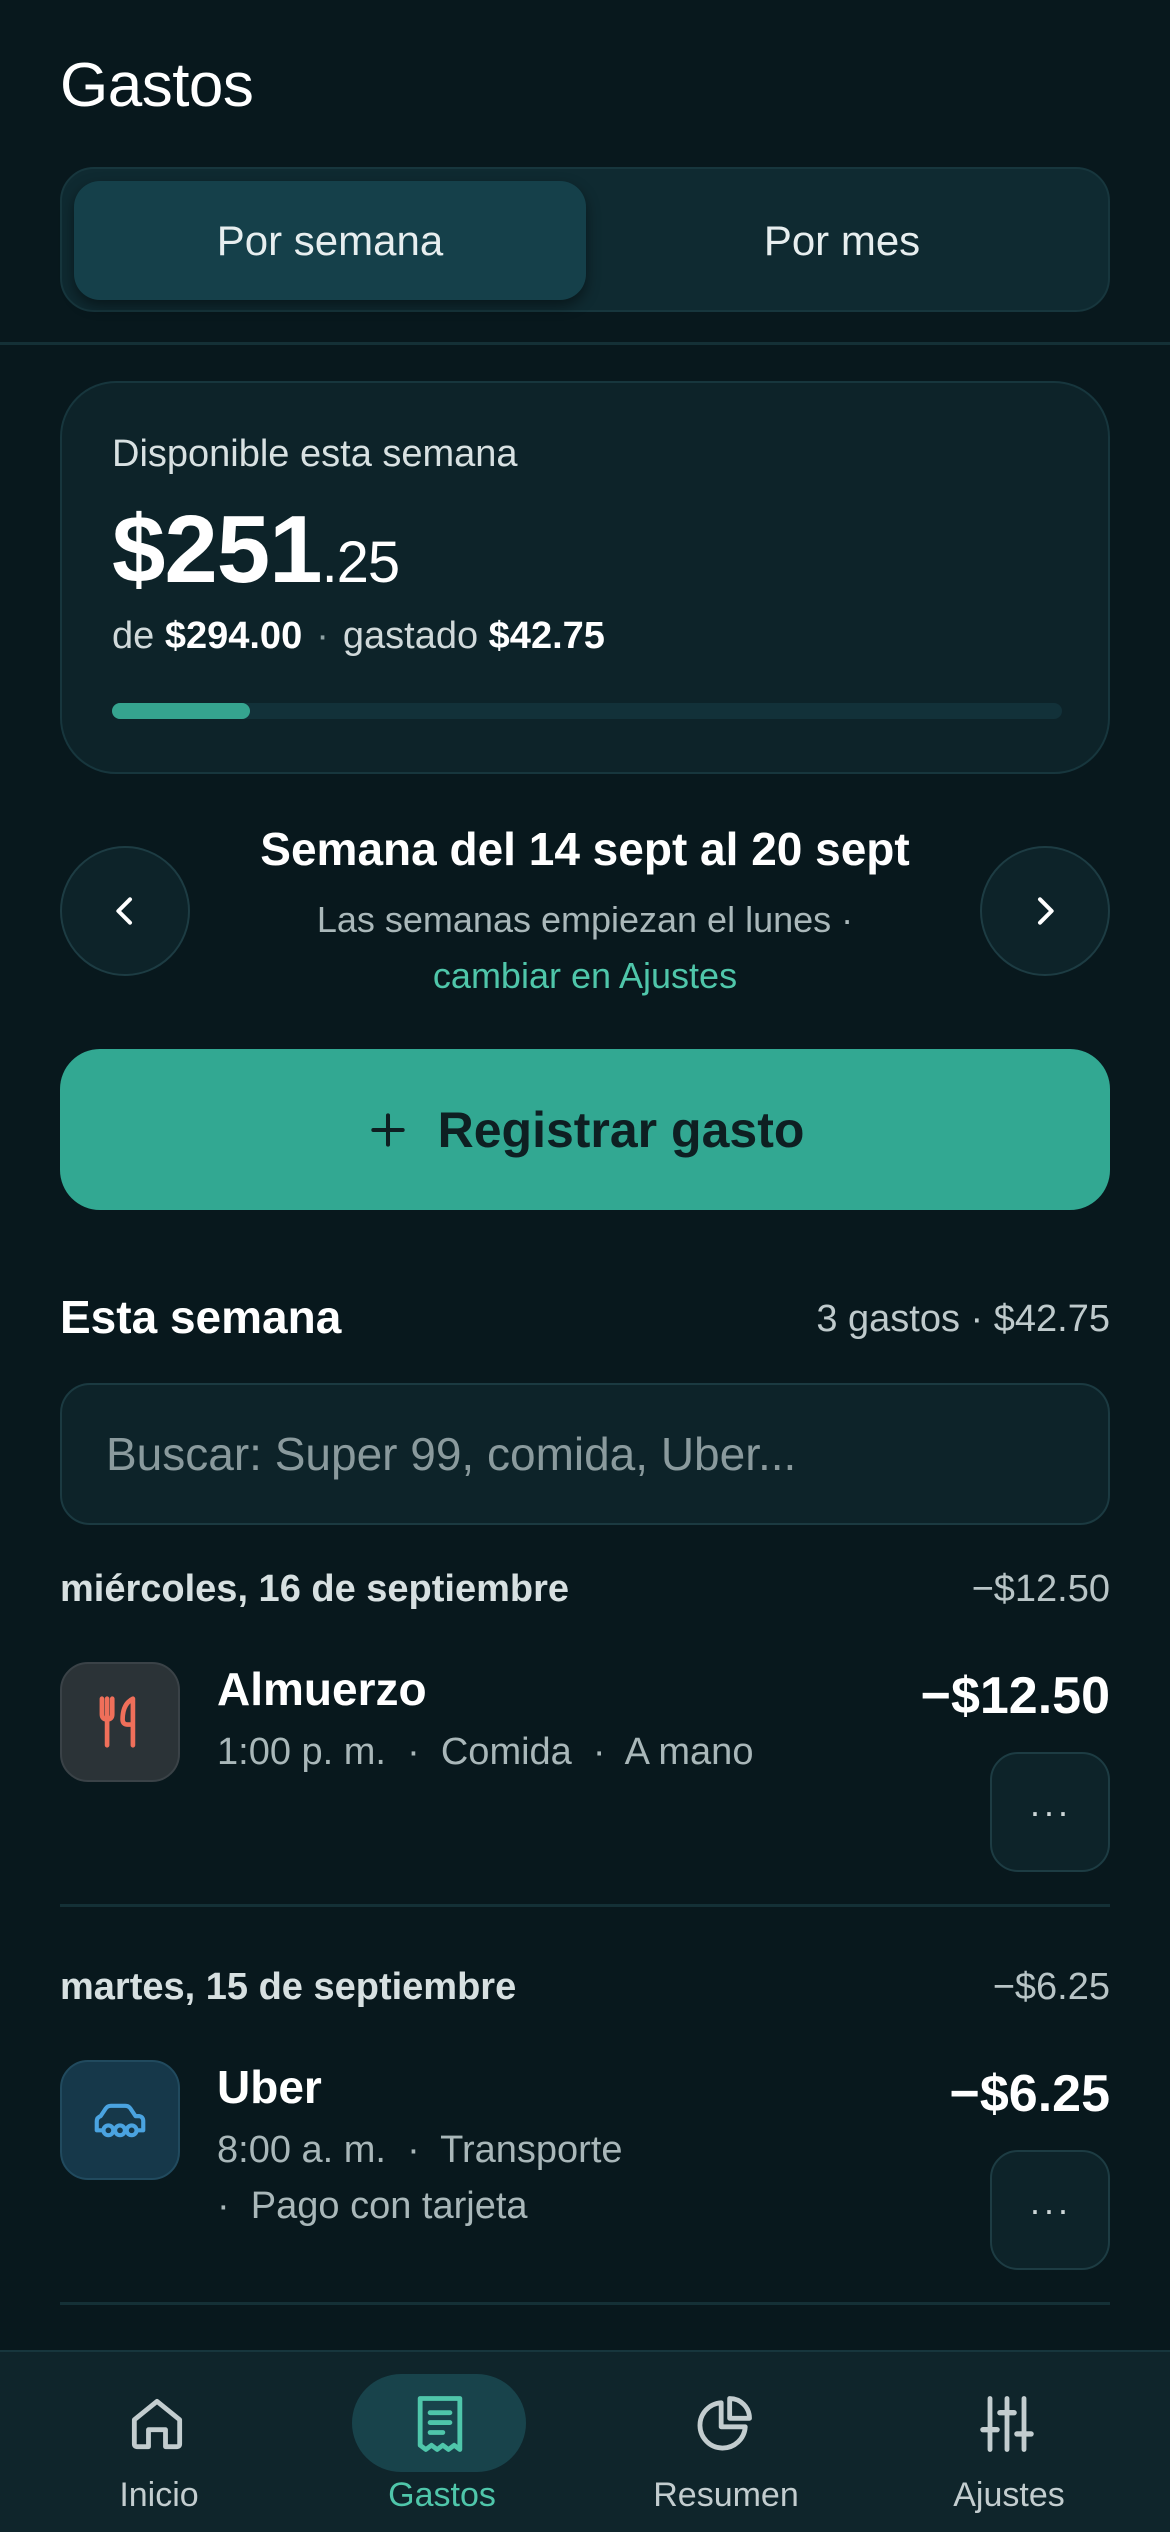 The height and width of the screenshot is (2532, 1170). Describe the element at coordinates (1009, 2495) in the screenshot. I see `tab-label: Ajustes` at that location.